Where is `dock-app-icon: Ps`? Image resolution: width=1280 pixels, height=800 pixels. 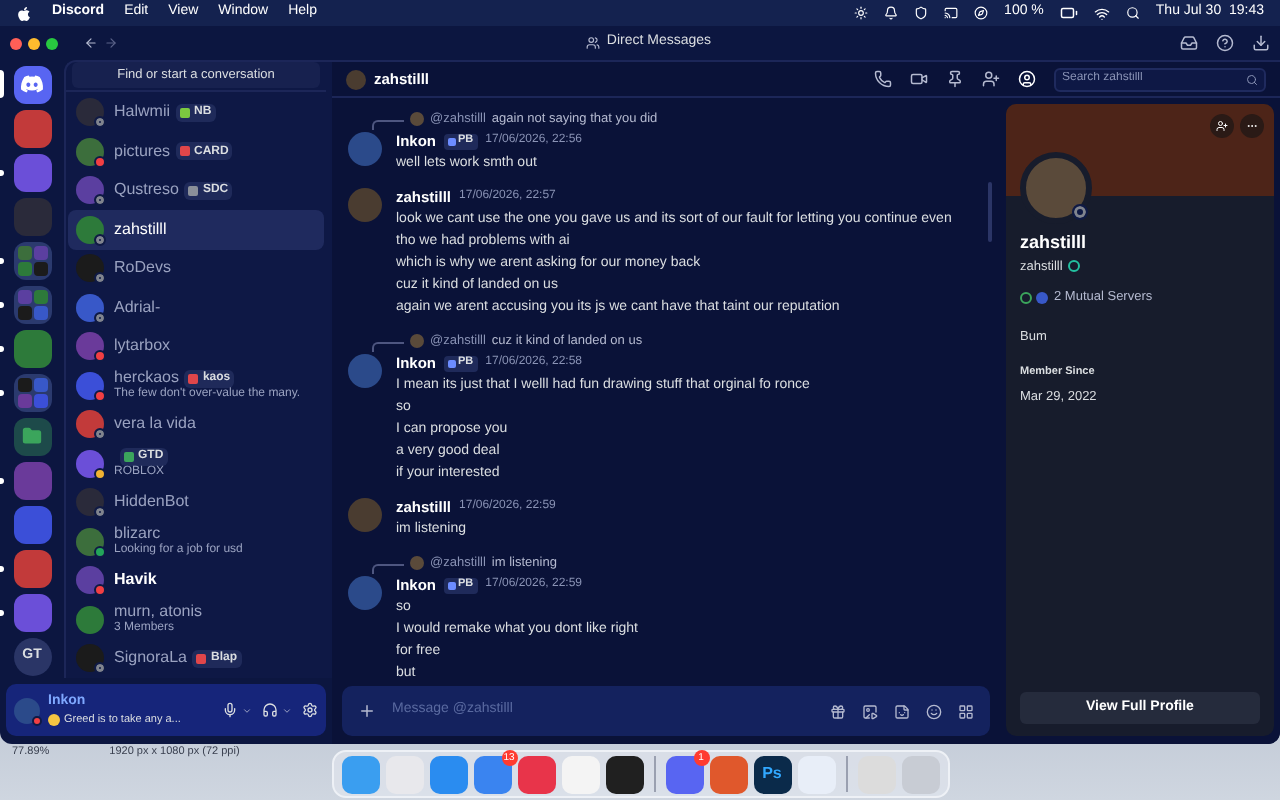
dock-app-icon: Ps is located at coordinates (772, 774).